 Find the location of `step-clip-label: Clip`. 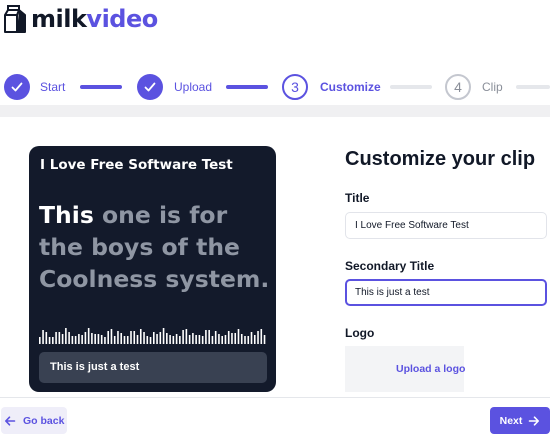

step-clip-label: Clip is located at coordinates (492, 87).